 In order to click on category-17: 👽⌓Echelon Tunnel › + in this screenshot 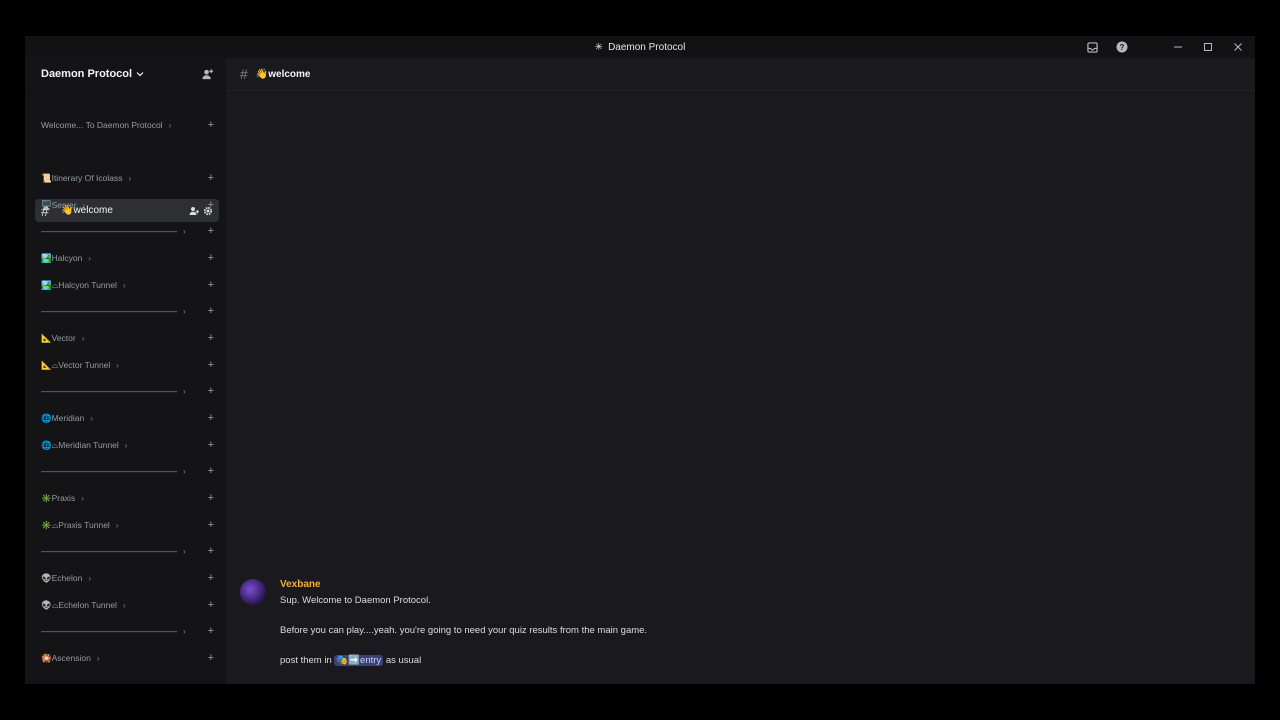, I will do `click(125, 605)`.